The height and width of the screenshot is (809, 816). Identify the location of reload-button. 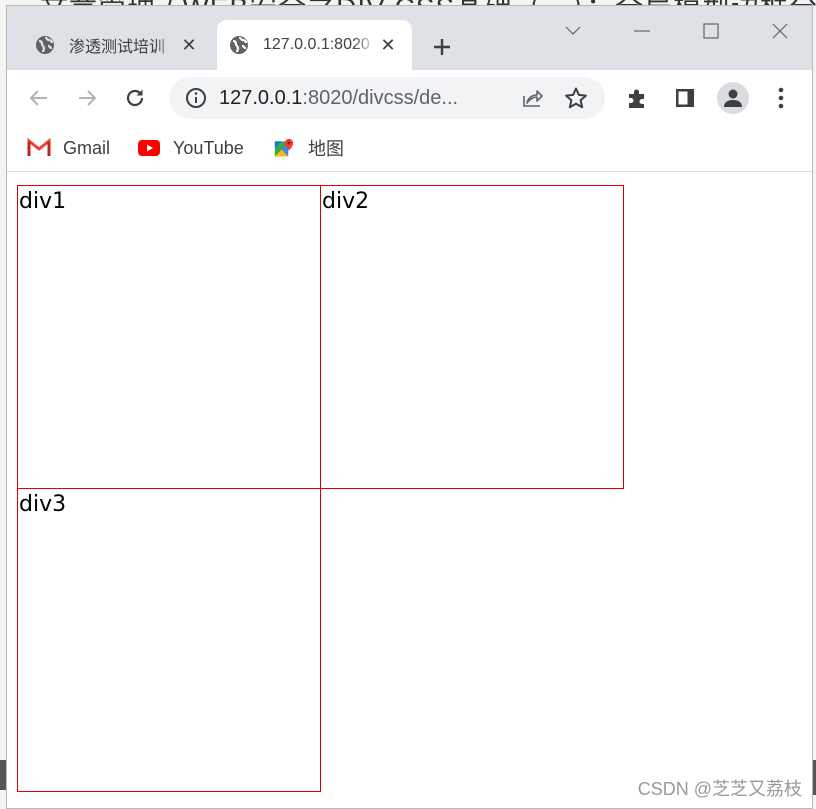
(135, 98).